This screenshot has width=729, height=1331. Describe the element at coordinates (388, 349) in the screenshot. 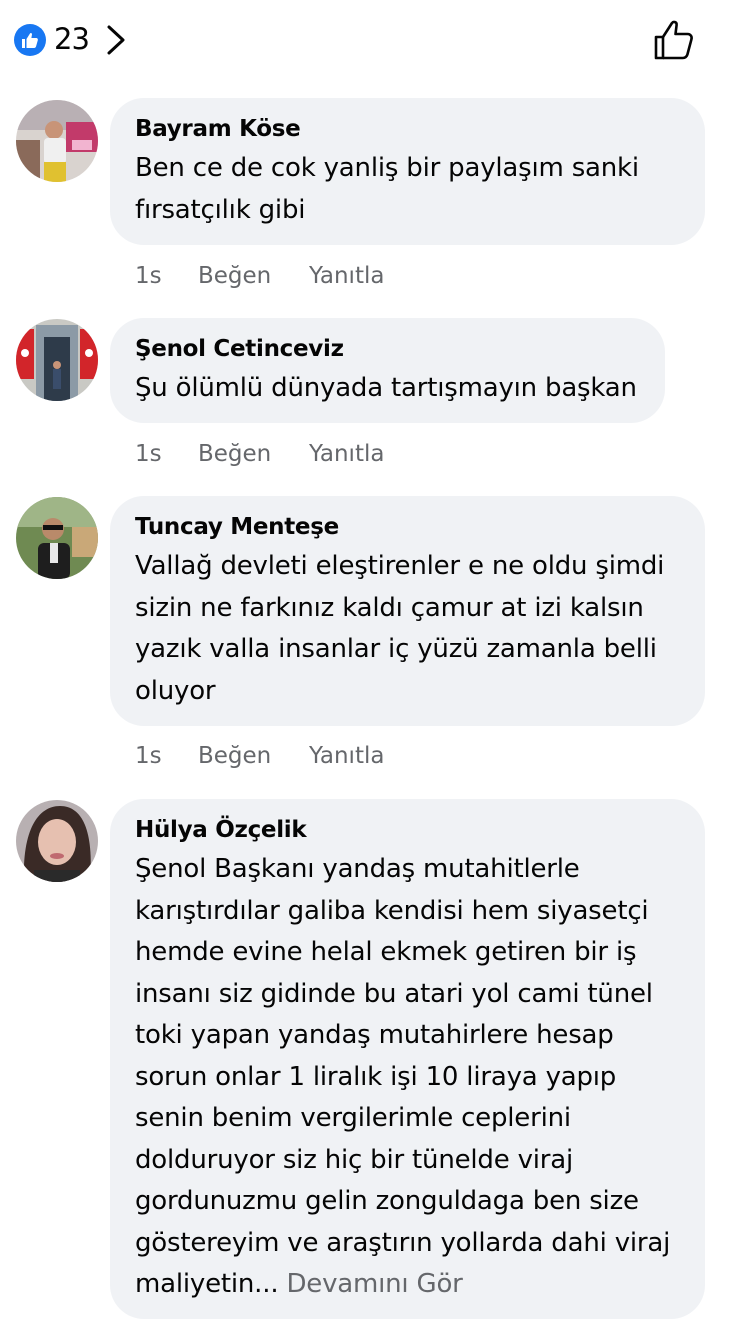

I see `comment-author: Şenol Cetinceviz` at that location.